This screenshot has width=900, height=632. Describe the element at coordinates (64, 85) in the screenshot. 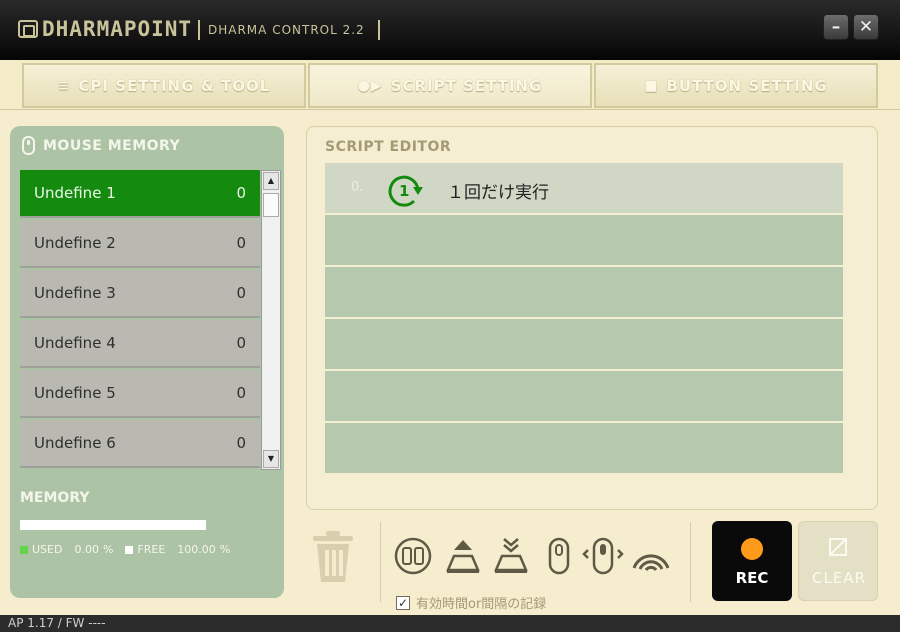

I see `list-icon: ≡` at that location.